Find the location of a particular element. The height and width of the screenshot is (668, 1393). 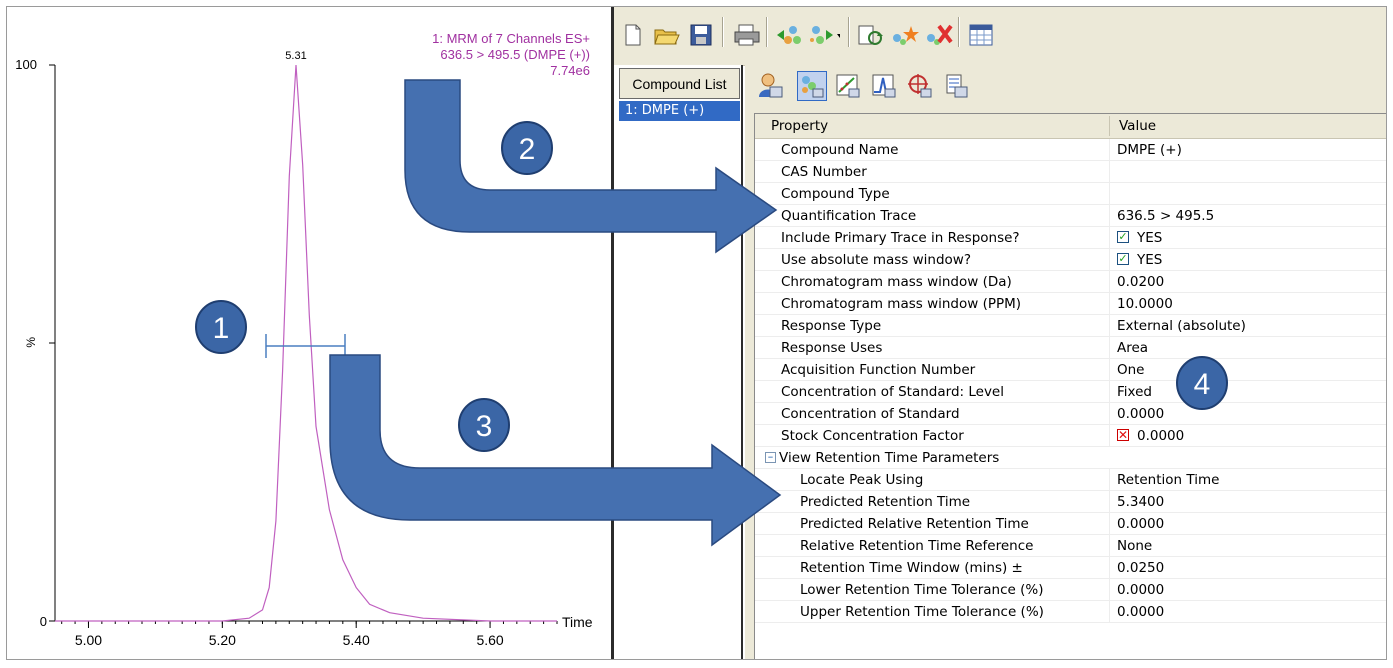

grid-value-text: None is located at coordinates (1135, 546).